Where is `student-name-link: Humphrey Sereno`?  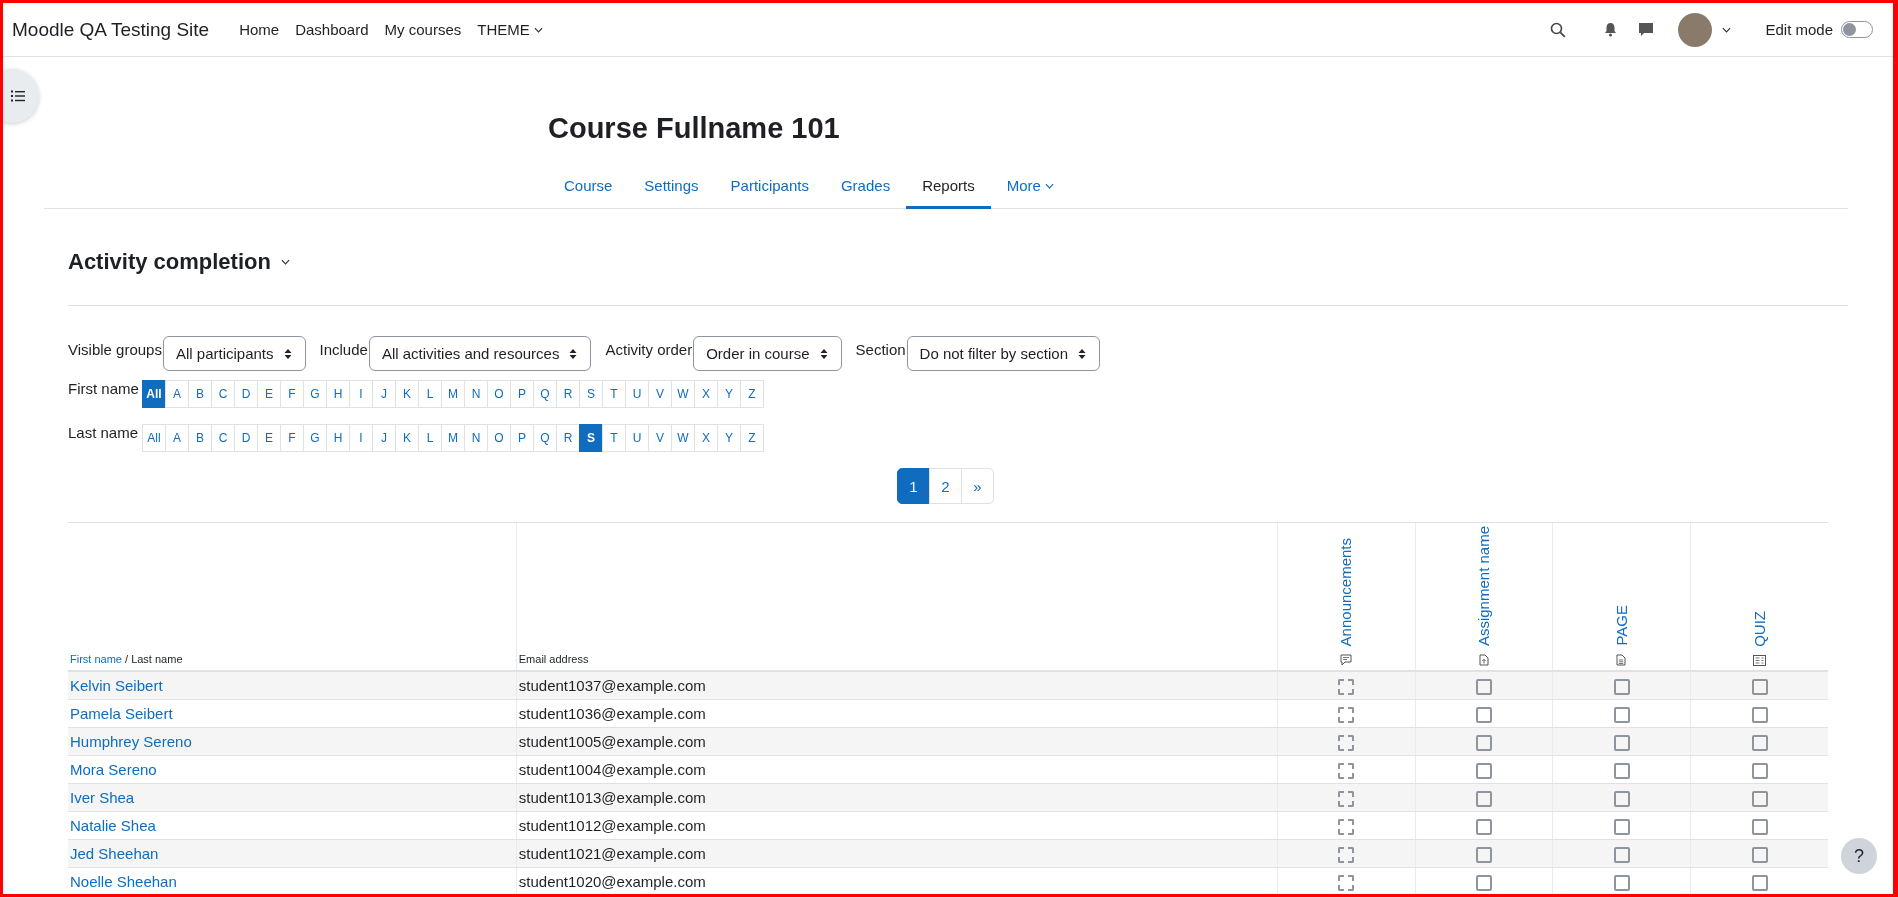
student-name-link: Humphrey Sereno is located at coordinates (131, 742).